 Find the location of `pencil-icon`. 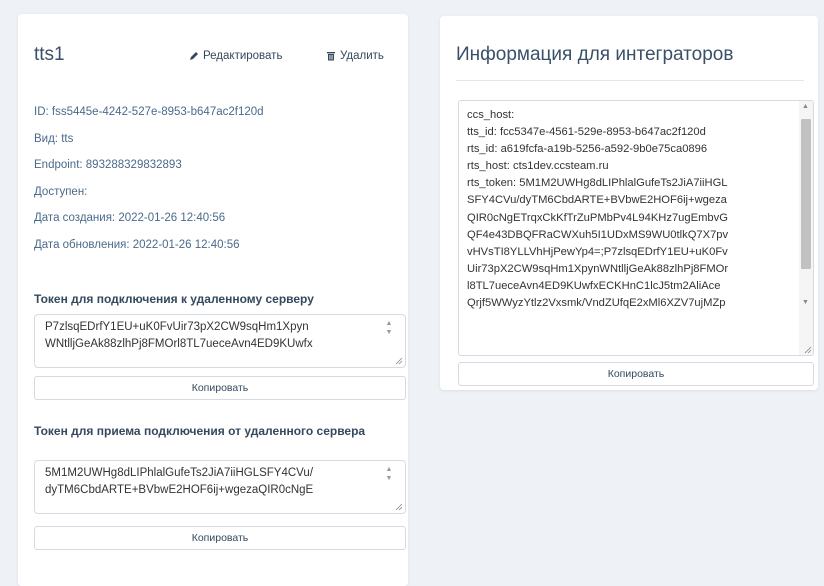

pencil-icon is located at coordinates (194, 56).